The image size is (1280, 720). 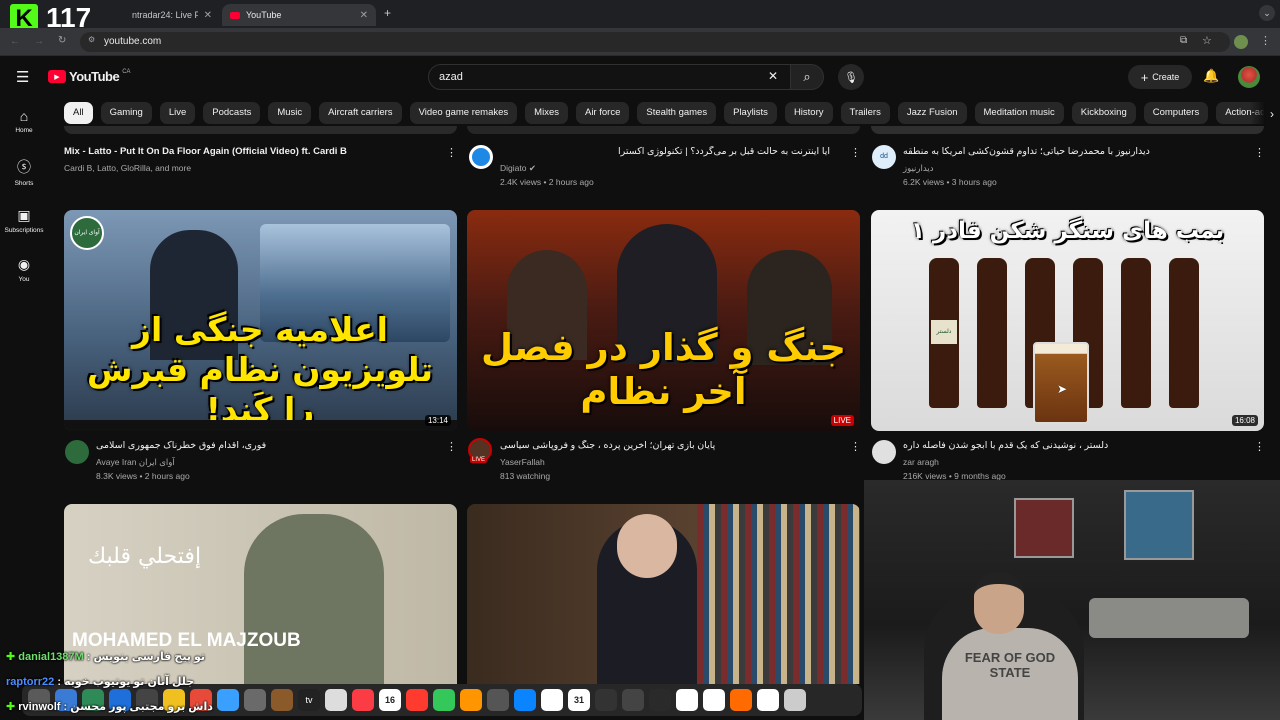 What do you see at coordinates (15, 41) in the screenshot?
I see `back-icon: ←` at bounding box center [15, 41].